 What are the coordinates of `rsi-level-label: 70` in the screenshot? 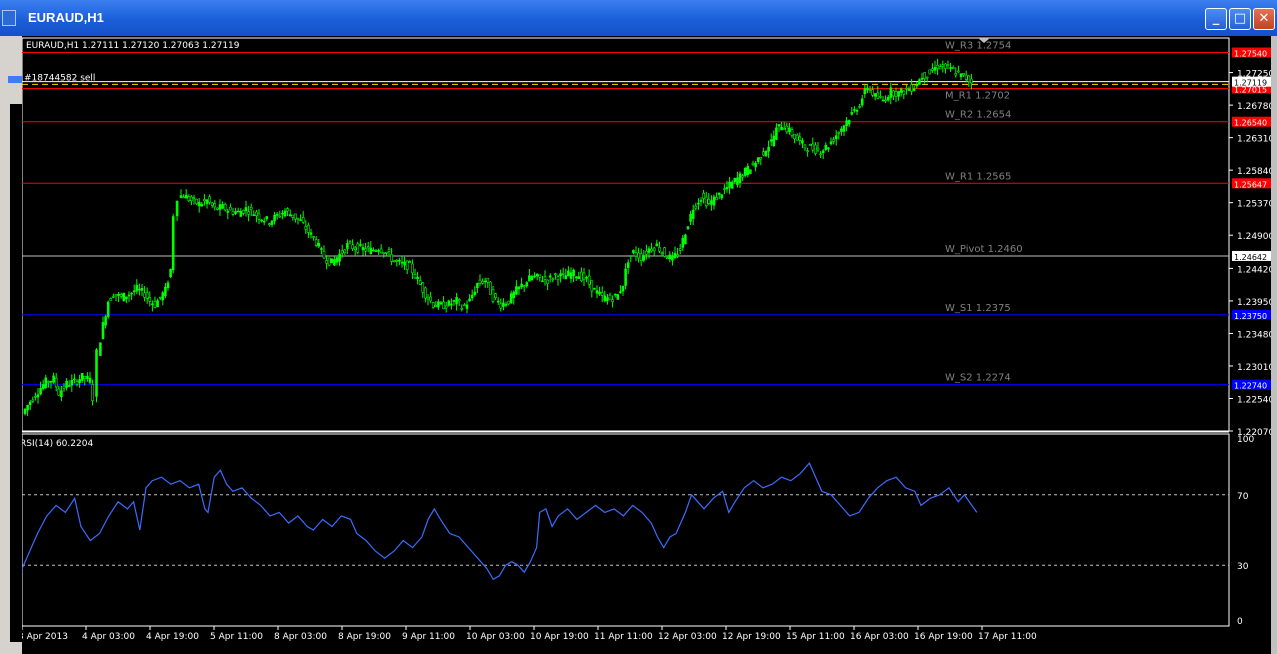 It's located at (1243, 497).